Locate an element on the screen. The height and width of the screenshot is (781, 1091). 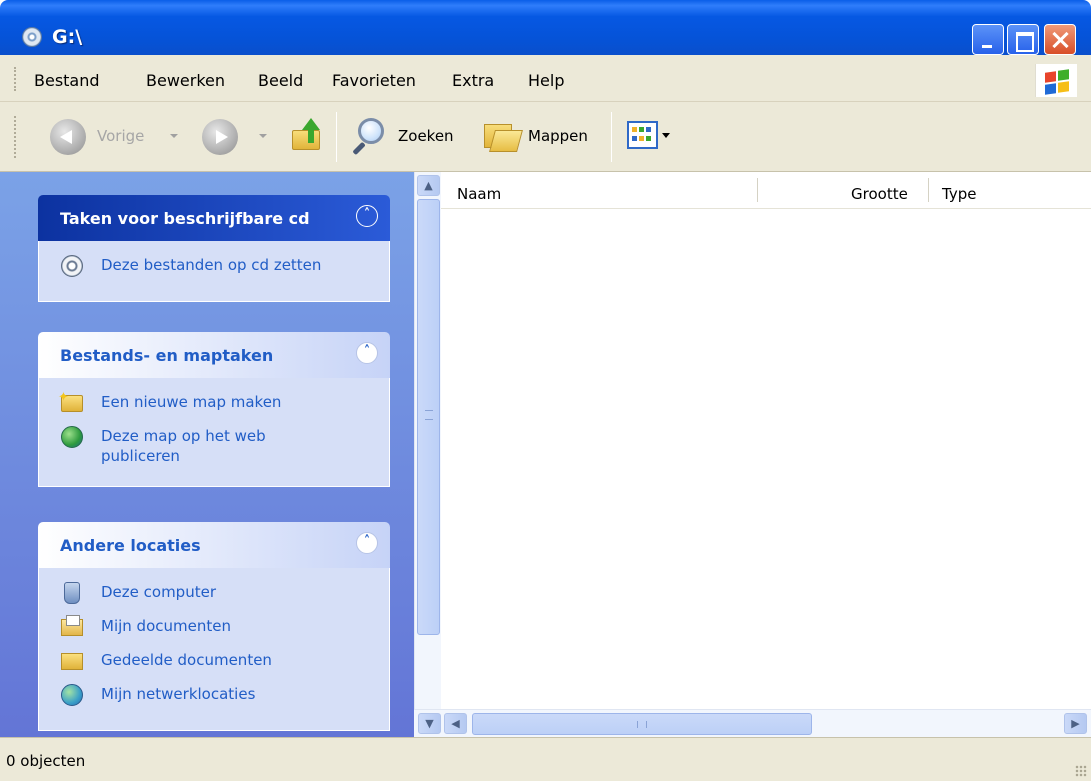
panel-header: Bestands- en maptaken ˄ is located at coordinates (214, 355).